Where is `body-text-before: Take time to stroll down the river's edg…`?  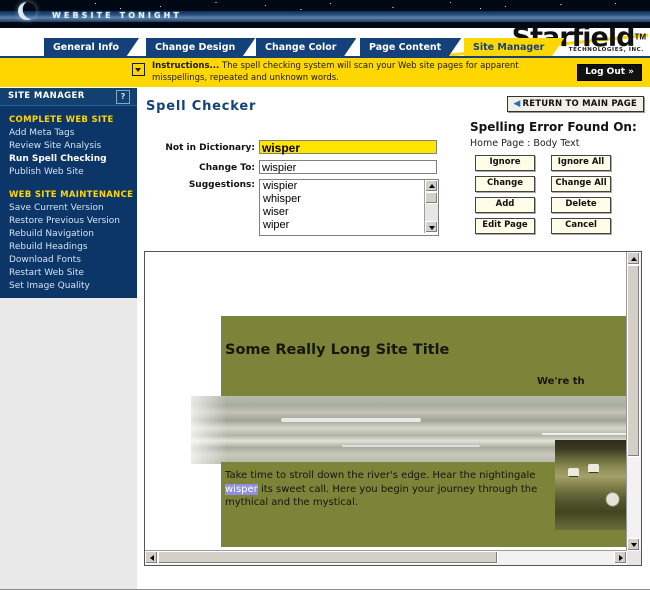 body-text-before: Take time to stroll down the river's edg… is located at coordinates (380, 475).